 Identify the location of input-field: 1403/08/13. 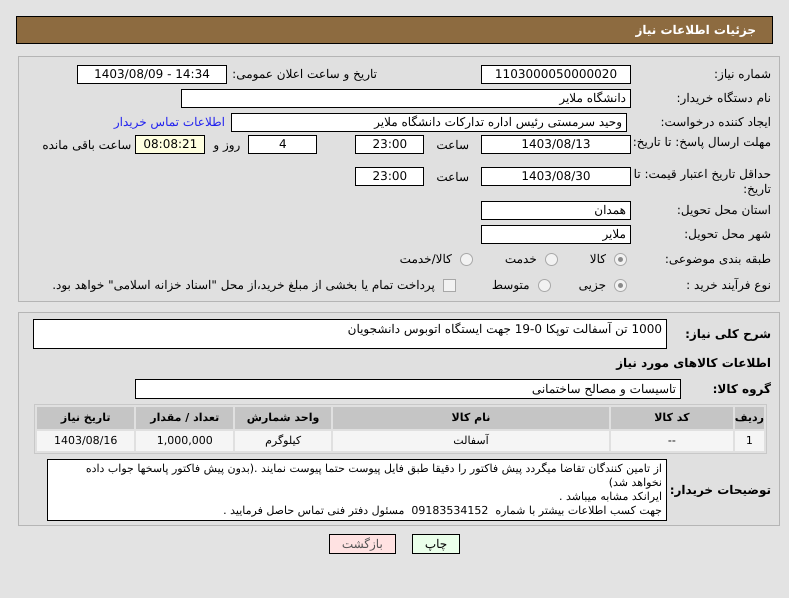
(556, 144).